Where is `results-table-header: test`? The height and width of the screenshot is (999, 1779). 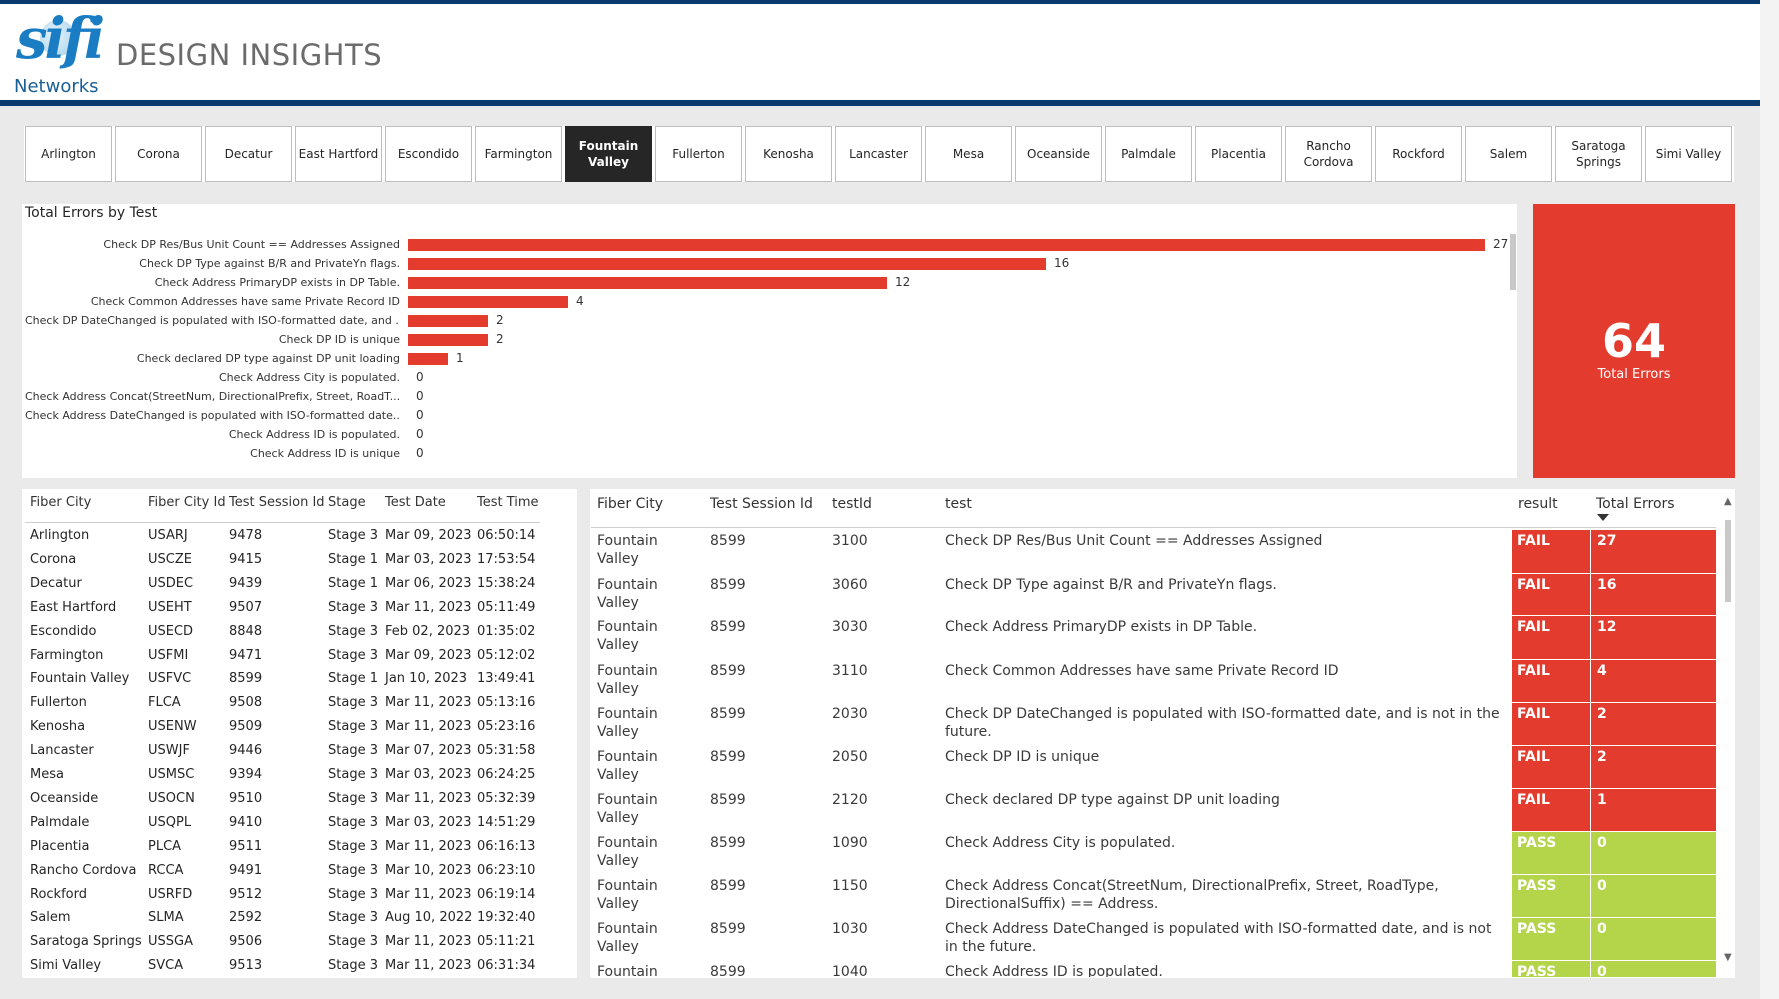 results-table-header: test is located at coordinates (958, 504).